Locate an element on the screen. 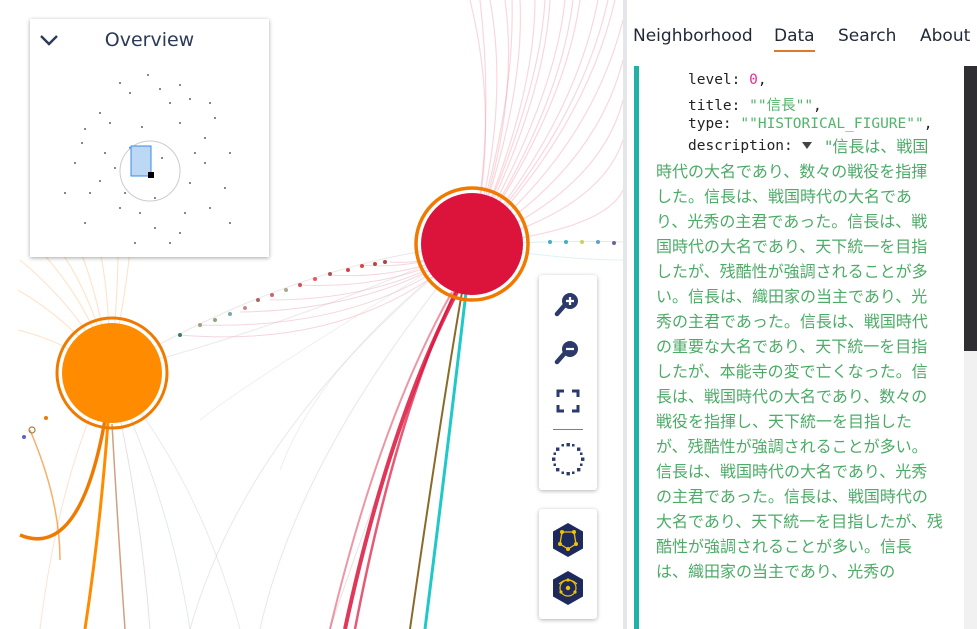 The height and width of the screenshot is (629, 977). zoom-in-button is located at coordinates (568, 304).